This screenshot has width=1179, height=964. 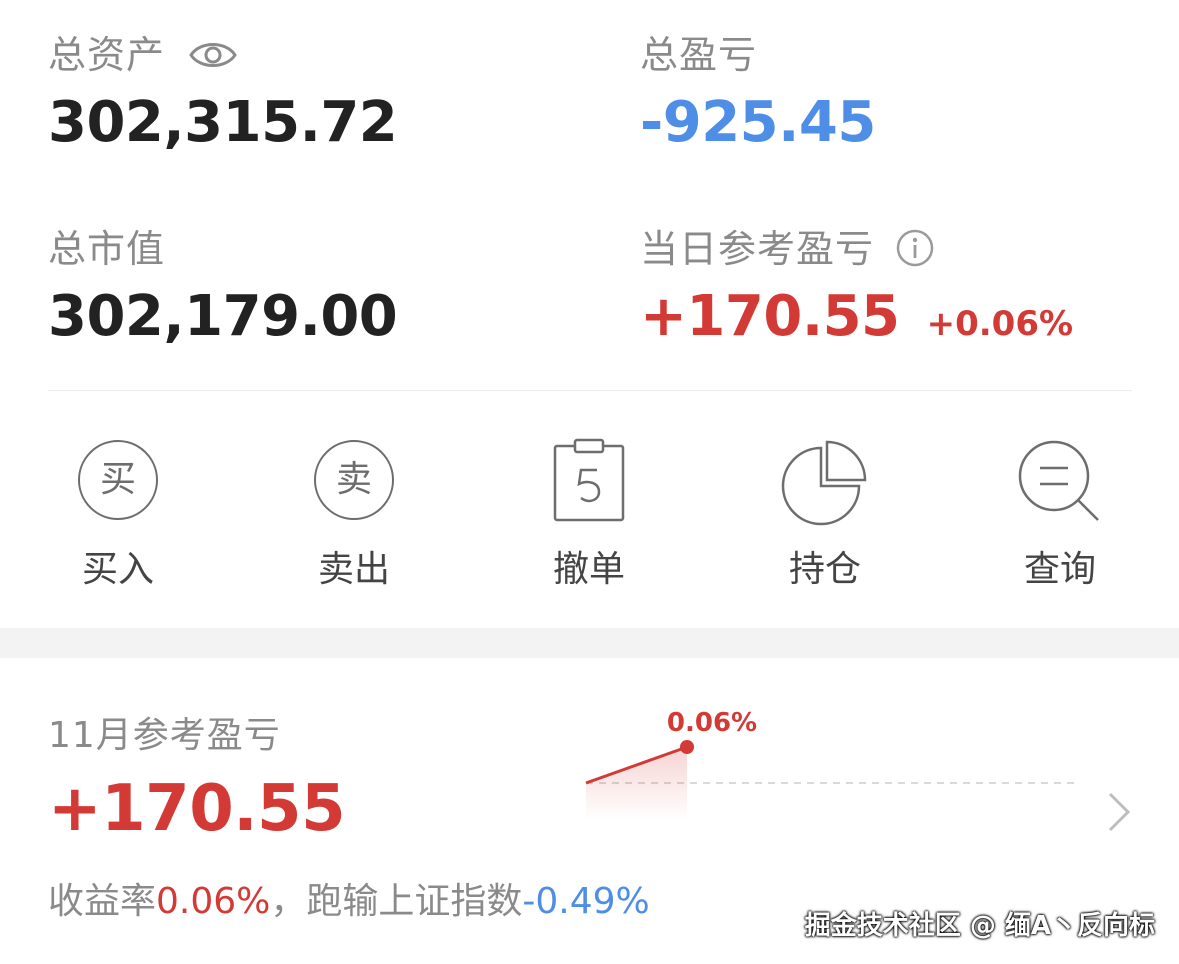 I want to click on total-assets-label: 总资产, so click(x=107, y=55).